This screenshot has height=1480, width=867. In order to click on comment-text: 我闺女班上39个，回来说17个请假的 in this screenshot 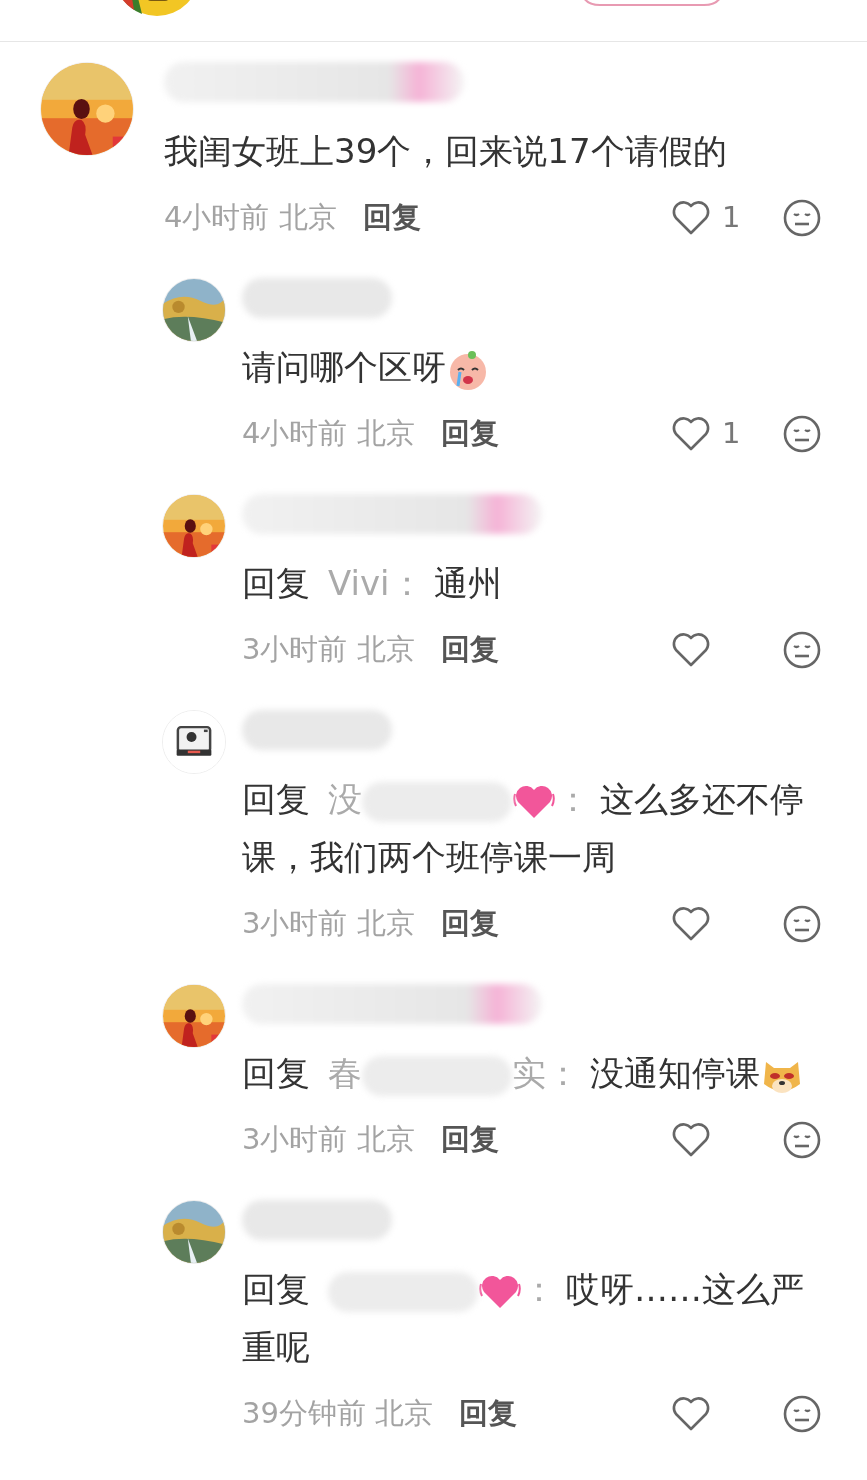, I will do `click(446, 151)`.